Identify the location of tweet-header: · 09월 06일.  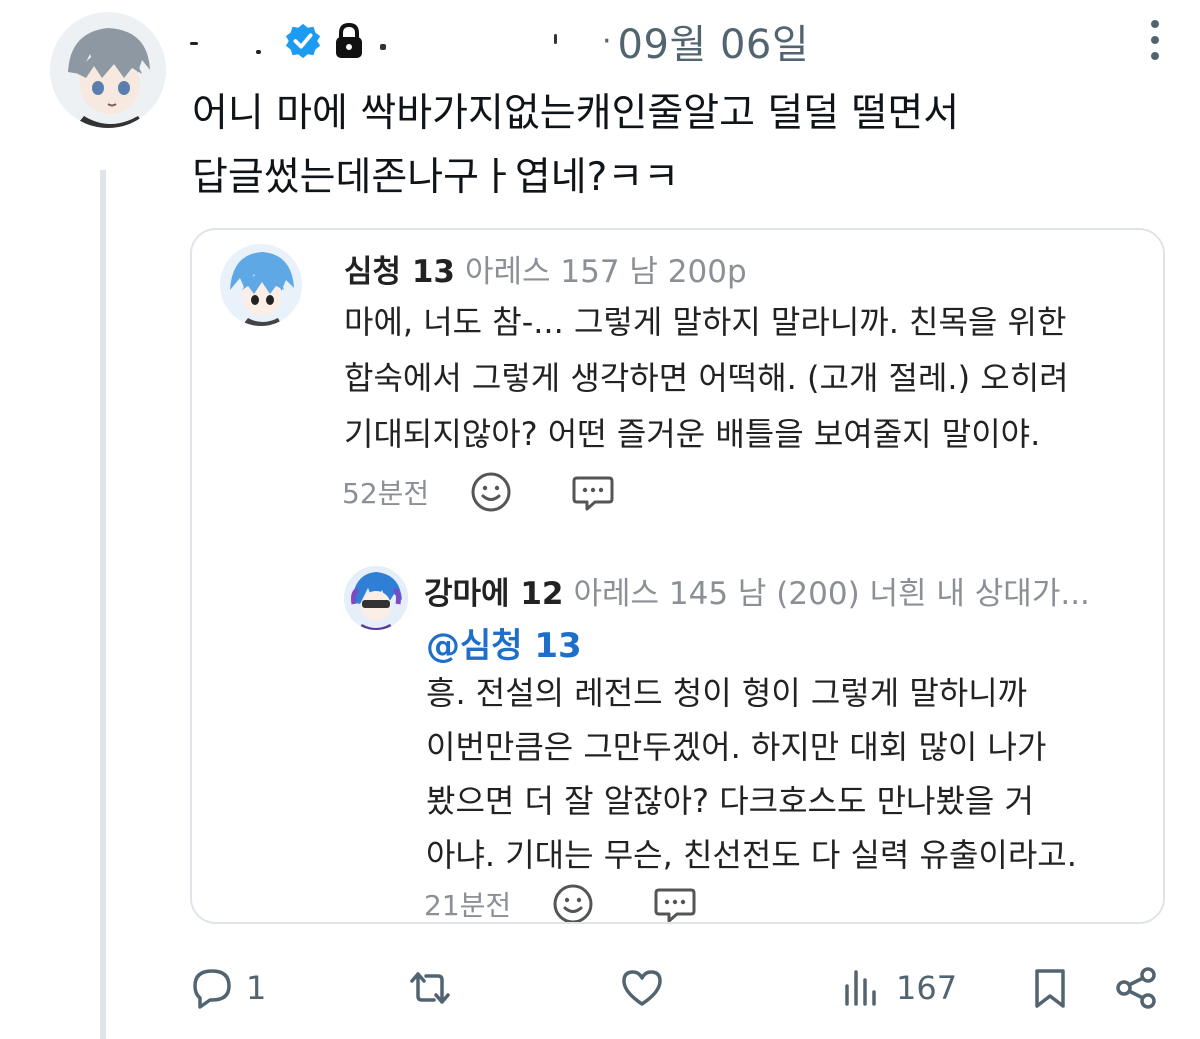
(497, 41).